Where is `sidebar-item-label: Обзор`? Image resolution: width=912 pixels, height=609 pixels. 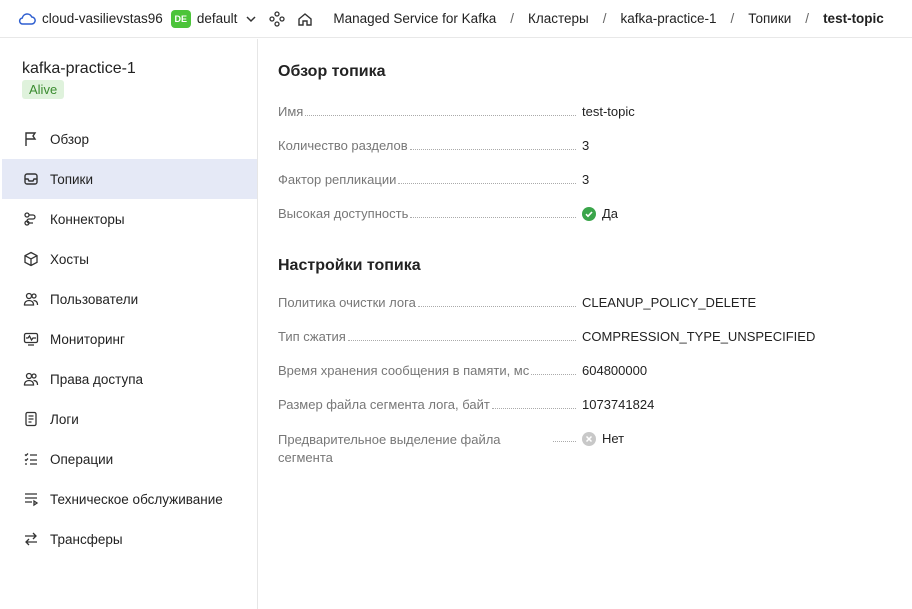 sidebar-item-label: Обзор is located at coordinates (69, 139).